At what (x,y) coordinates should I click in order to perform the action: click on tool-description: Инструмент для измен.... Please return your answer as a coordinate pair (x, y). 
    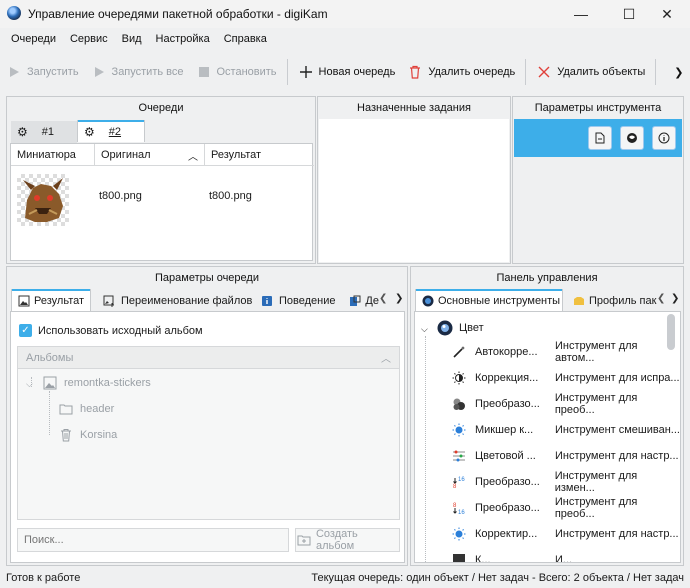
    Looking at the image, I should click on (596, 482).